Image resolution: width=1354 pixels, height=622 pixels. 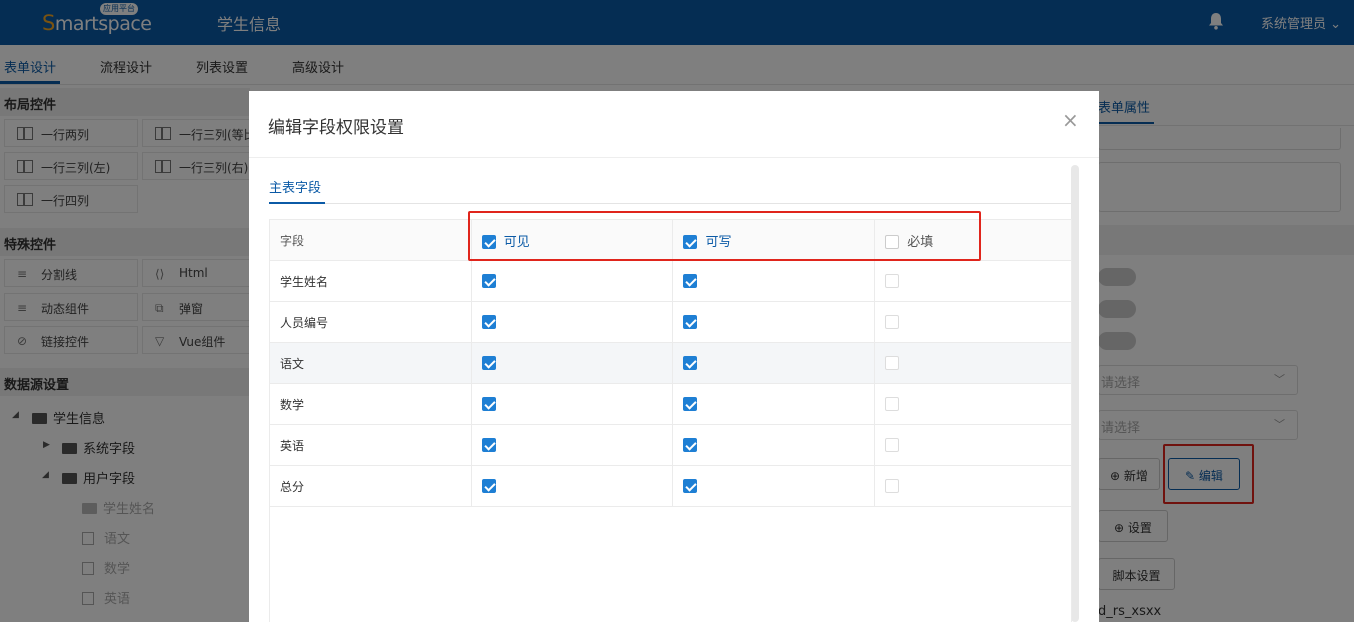 I want to click on tab-baseline, so click(x=670, y=203).